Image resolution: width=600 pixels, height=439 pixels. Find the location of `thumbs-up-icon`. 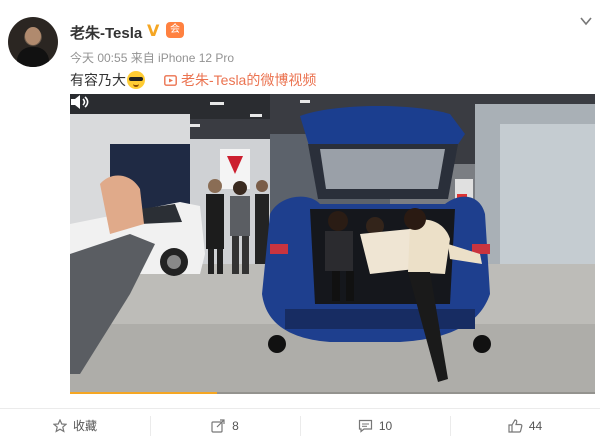

thumbs-up-icon is located at coordinates (515, 425).